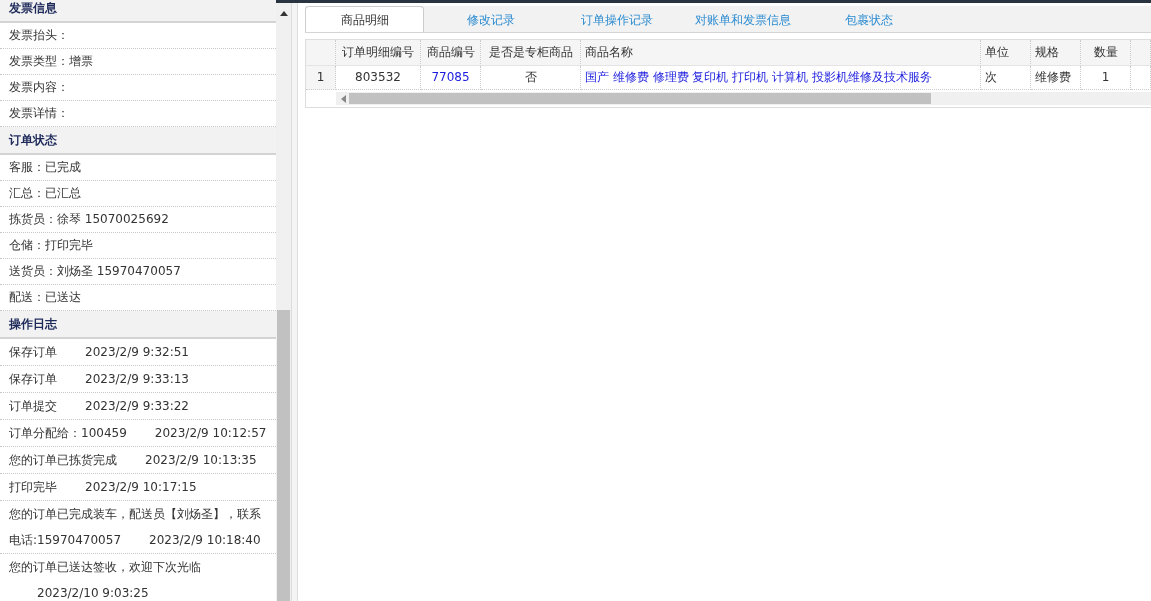  What do you see at coordinates (210, 433) in the screenshot?
I see `log-time: 2023/2/9 10:12:57` at bounding box center [210, 433].